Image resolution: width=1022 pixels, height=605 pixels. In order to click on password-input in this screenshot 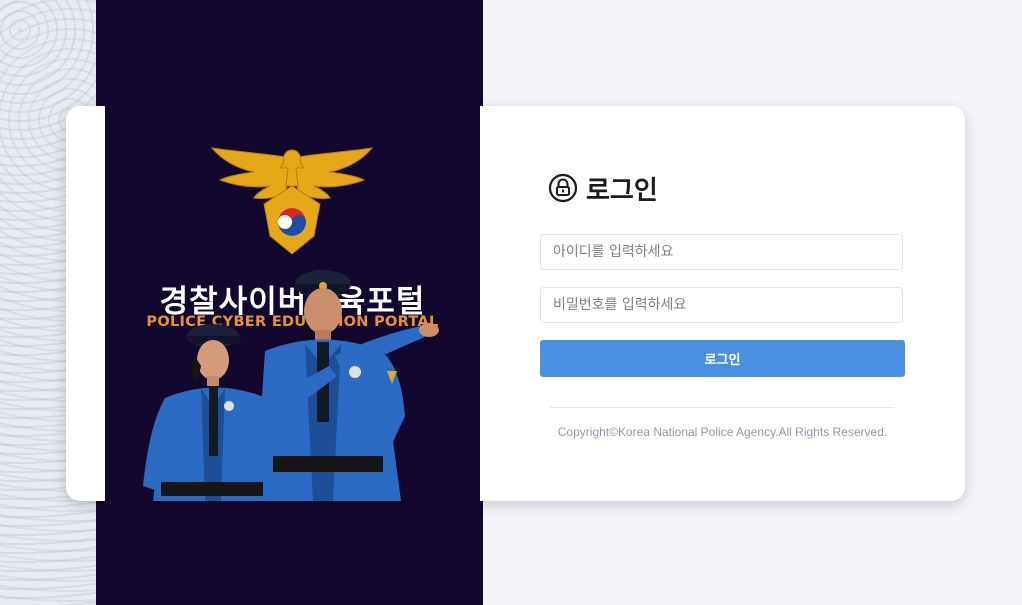, I will do `click(721, 305)`.